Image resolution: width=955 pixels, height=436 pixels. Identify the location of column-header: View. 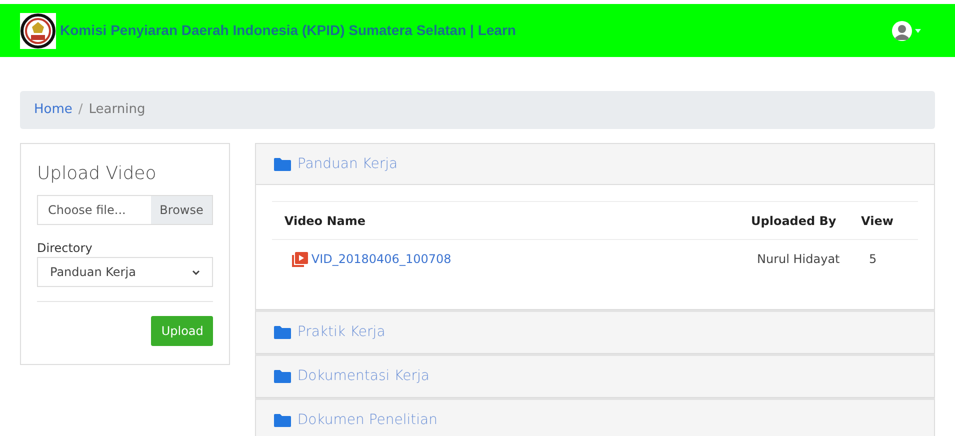
(877, 221).